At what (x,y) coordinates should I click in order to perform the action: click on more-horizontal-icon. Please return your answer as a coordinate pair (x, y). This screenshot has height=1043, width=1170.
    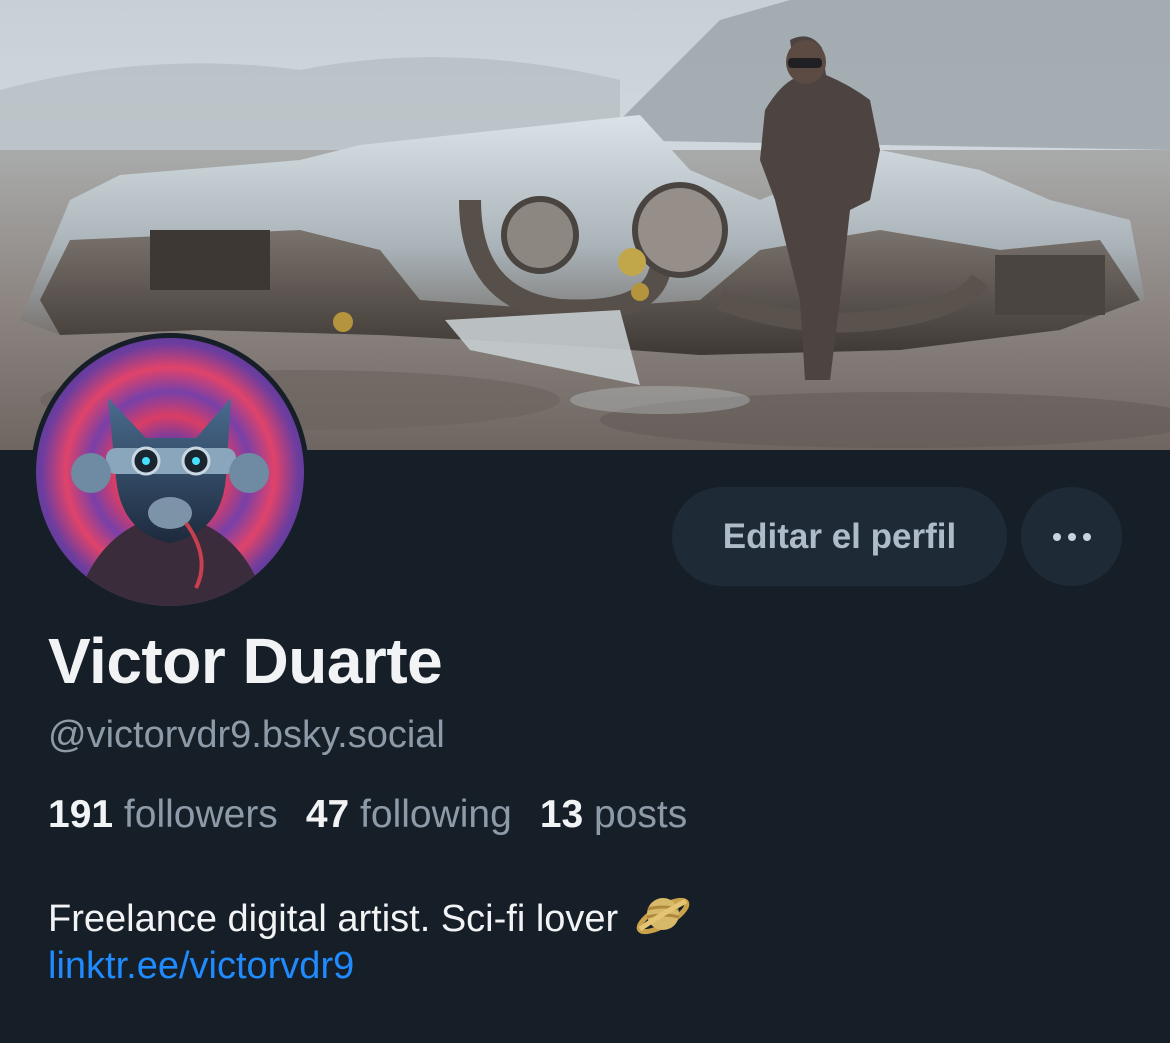
    Looking at the image, I should click on (1071, 536).